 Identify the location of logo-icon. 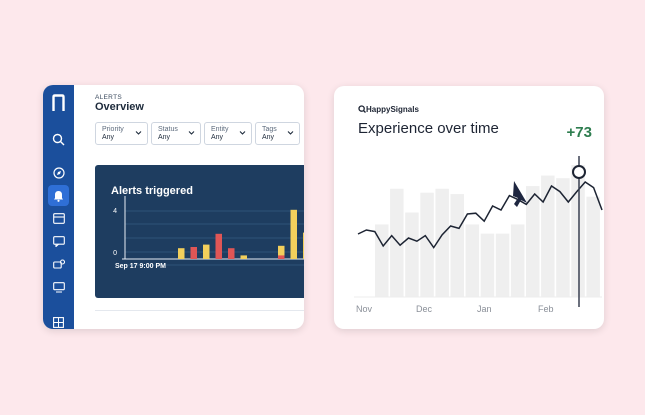
(58, 103).